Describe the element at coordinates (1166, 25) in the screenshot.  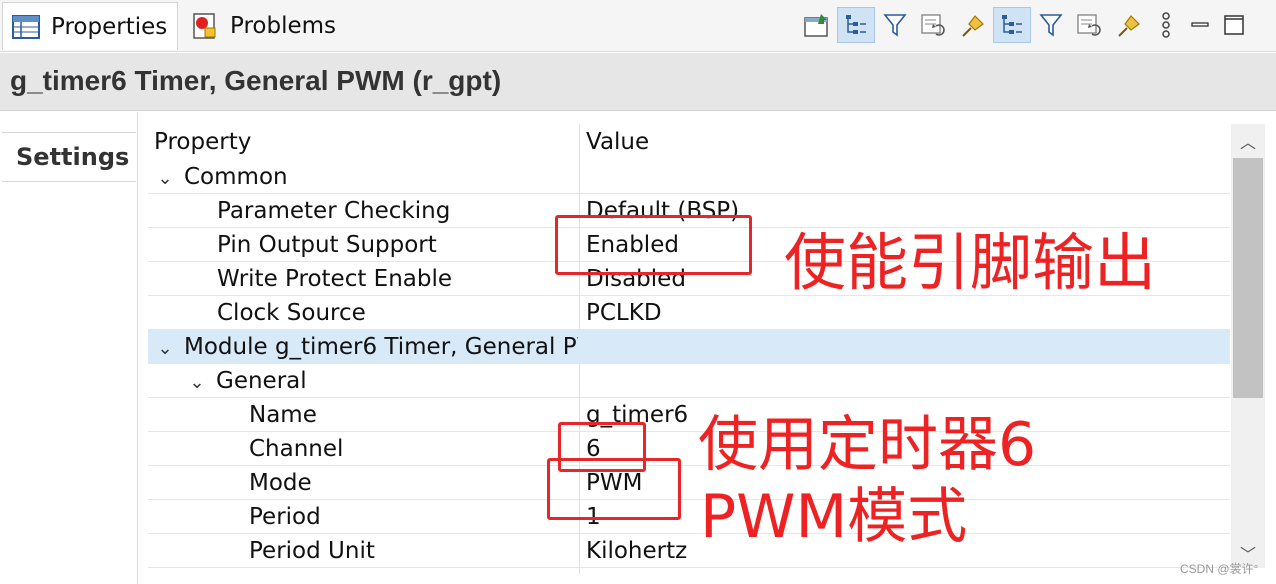
I see `view-menu-icon` at that location.